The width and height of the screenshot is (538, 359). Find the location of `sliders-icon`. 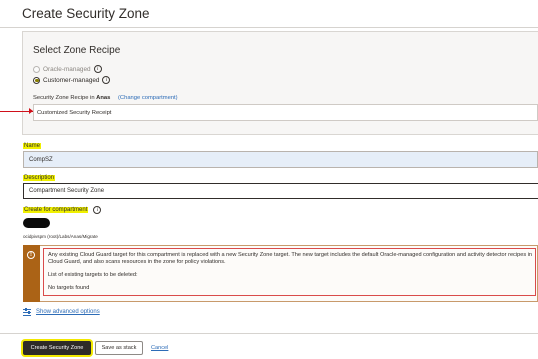

sliders-icon is located at coordinates (27, 312).